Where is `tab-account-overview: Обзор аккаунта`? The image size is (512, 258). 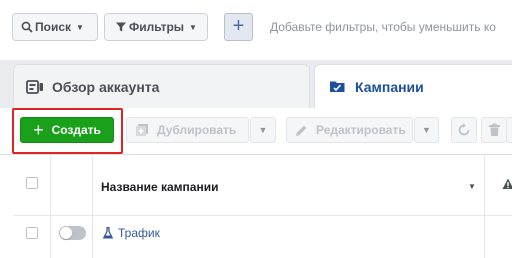 tab-account-overview: Обзор аккаунта is located at coordinates (161, 86).